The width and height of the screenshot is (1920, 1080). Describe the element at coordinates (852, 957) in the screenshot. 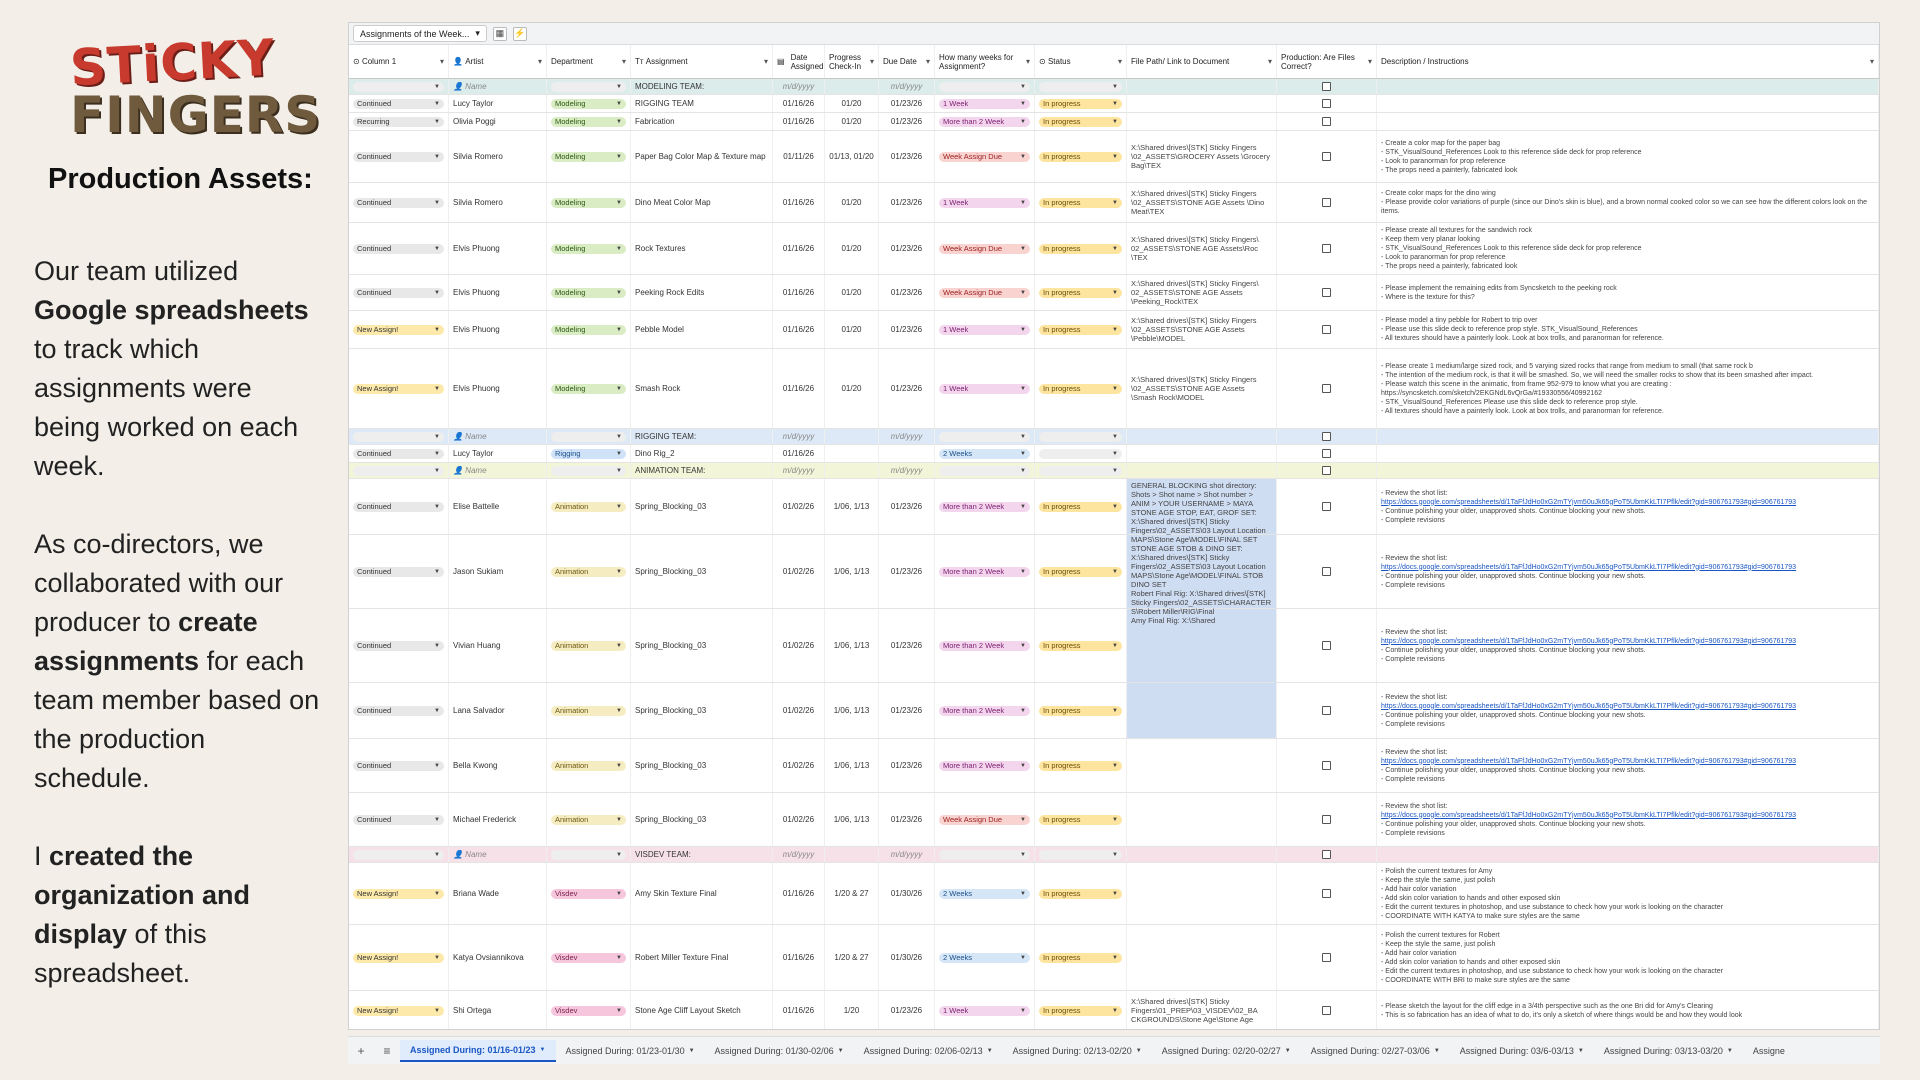

I see `progress-check-in: 1/20 & 27` at that location.